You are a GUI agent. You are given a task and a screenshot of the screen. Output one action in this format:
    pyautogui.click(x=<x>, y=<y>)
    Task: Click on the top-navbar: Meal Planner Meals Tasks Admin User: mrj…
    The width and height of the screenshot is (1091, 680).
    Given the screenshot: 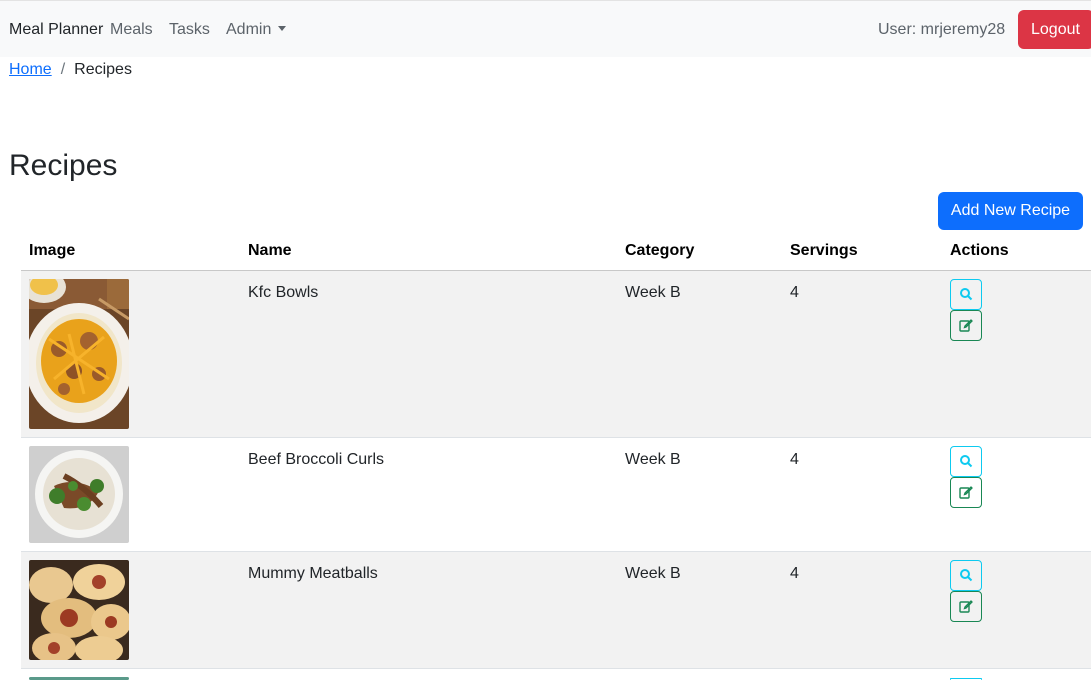 What is the action you would take?
    pyautogui.click(x=545, y=28)
    